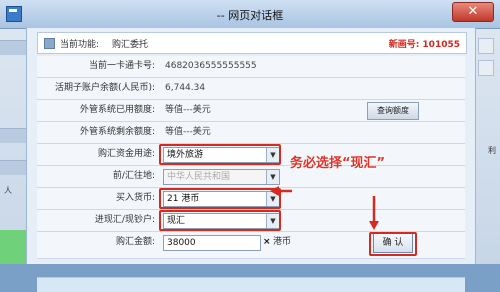 Image resolution: width=500 pixels, height=292 pixels. I want to click on dialog-footer, so click(251, 284).